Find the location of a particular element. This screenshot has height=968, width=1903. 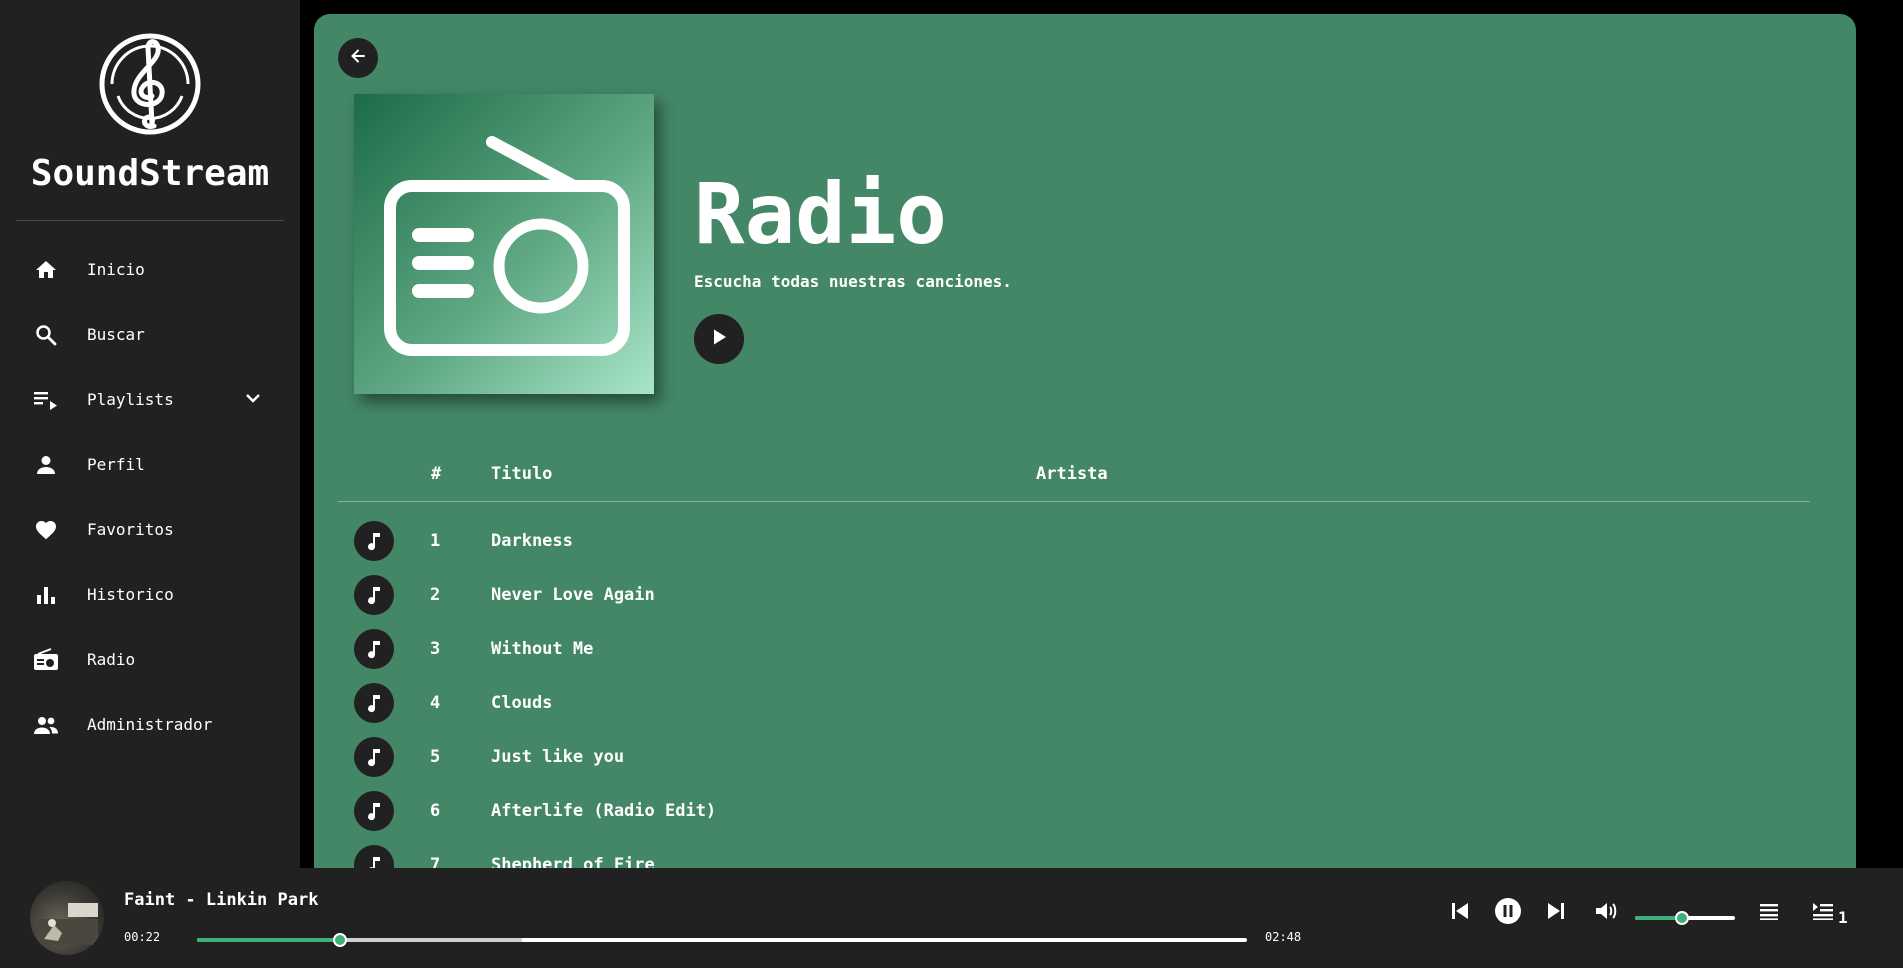

progress-handle is located at coordinates (339, 940).